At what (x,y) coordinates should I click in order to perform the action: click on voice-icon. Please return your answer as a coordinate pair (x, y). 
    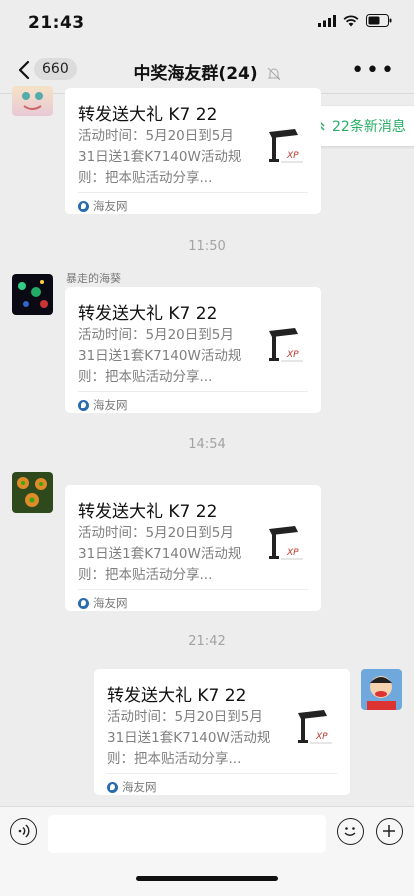
    Looking at the image, I should click on (24, 831).